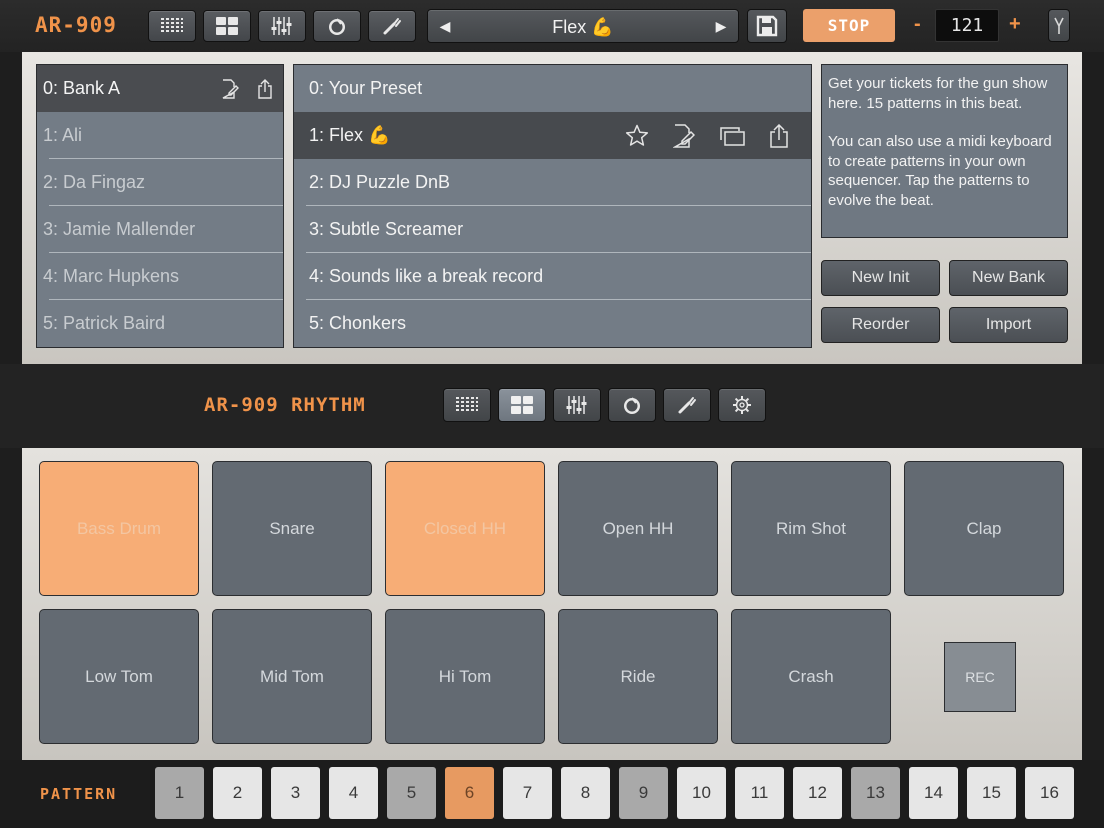 This screenshot has width=1104, height=828. What do you see at coordinates (386, 229) in the screenshot?
I see `preset-item-label: 3: Subtle Screamer` at bounding box center [386, 229].